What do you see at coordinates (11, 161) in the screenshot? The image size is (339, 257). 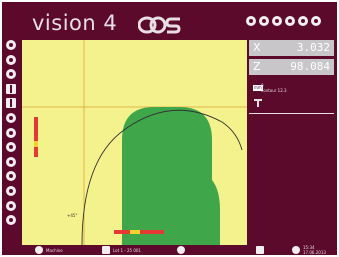 I see `camera-circle-icon` at bounding box center [11, 161].